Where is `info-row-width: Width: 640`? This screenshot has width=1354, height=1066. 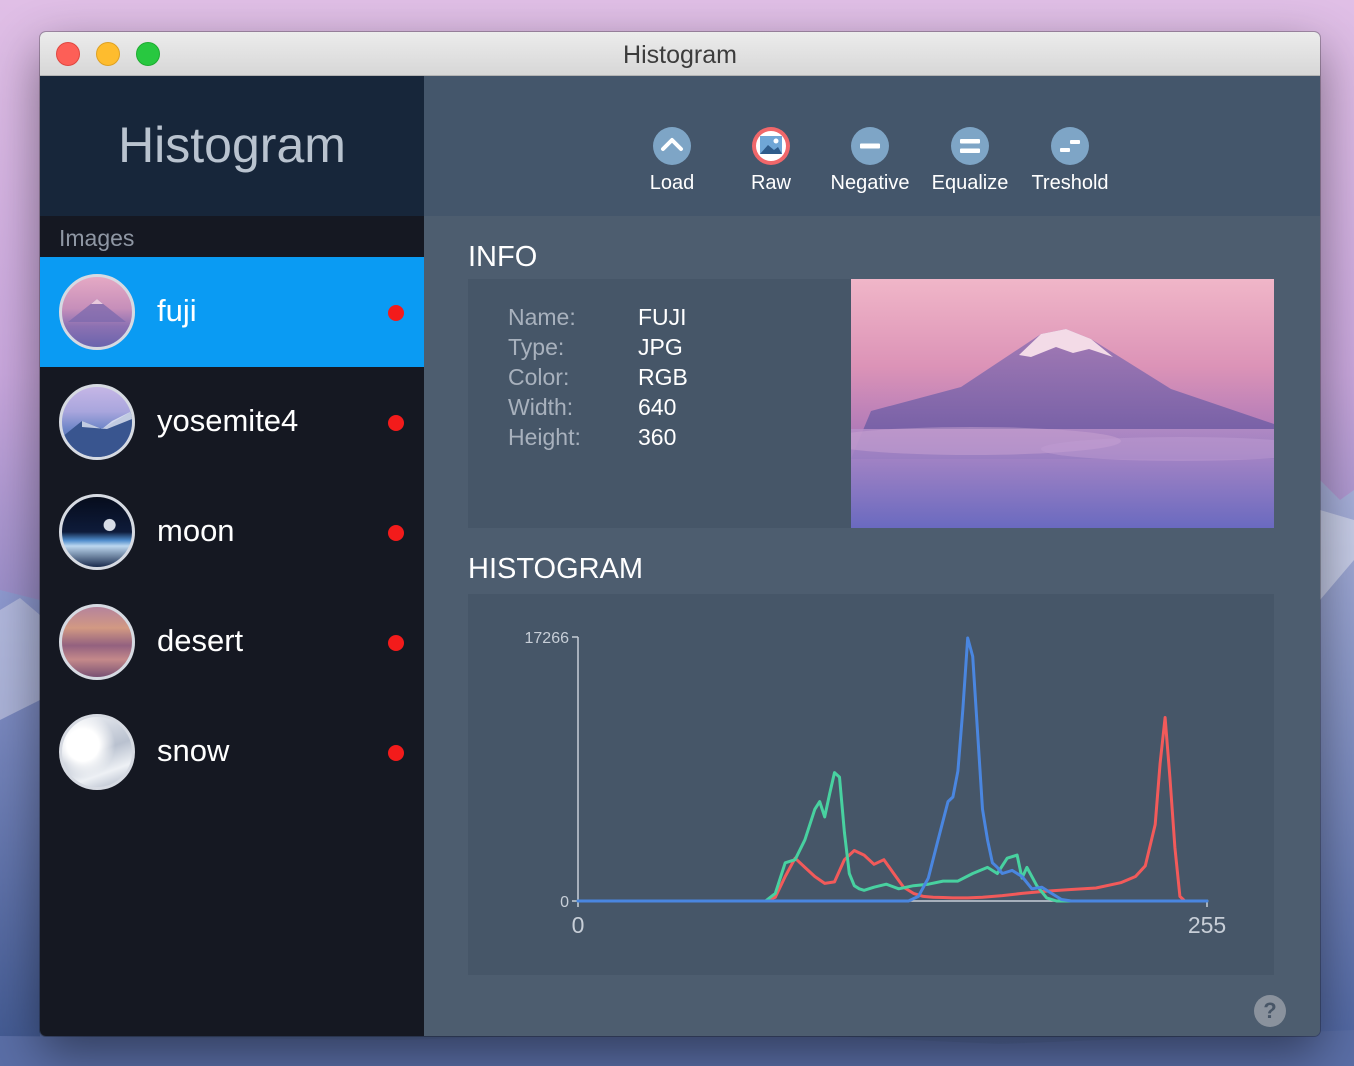
info-row-width: Width: 640 is located at coordinates (598, 407).